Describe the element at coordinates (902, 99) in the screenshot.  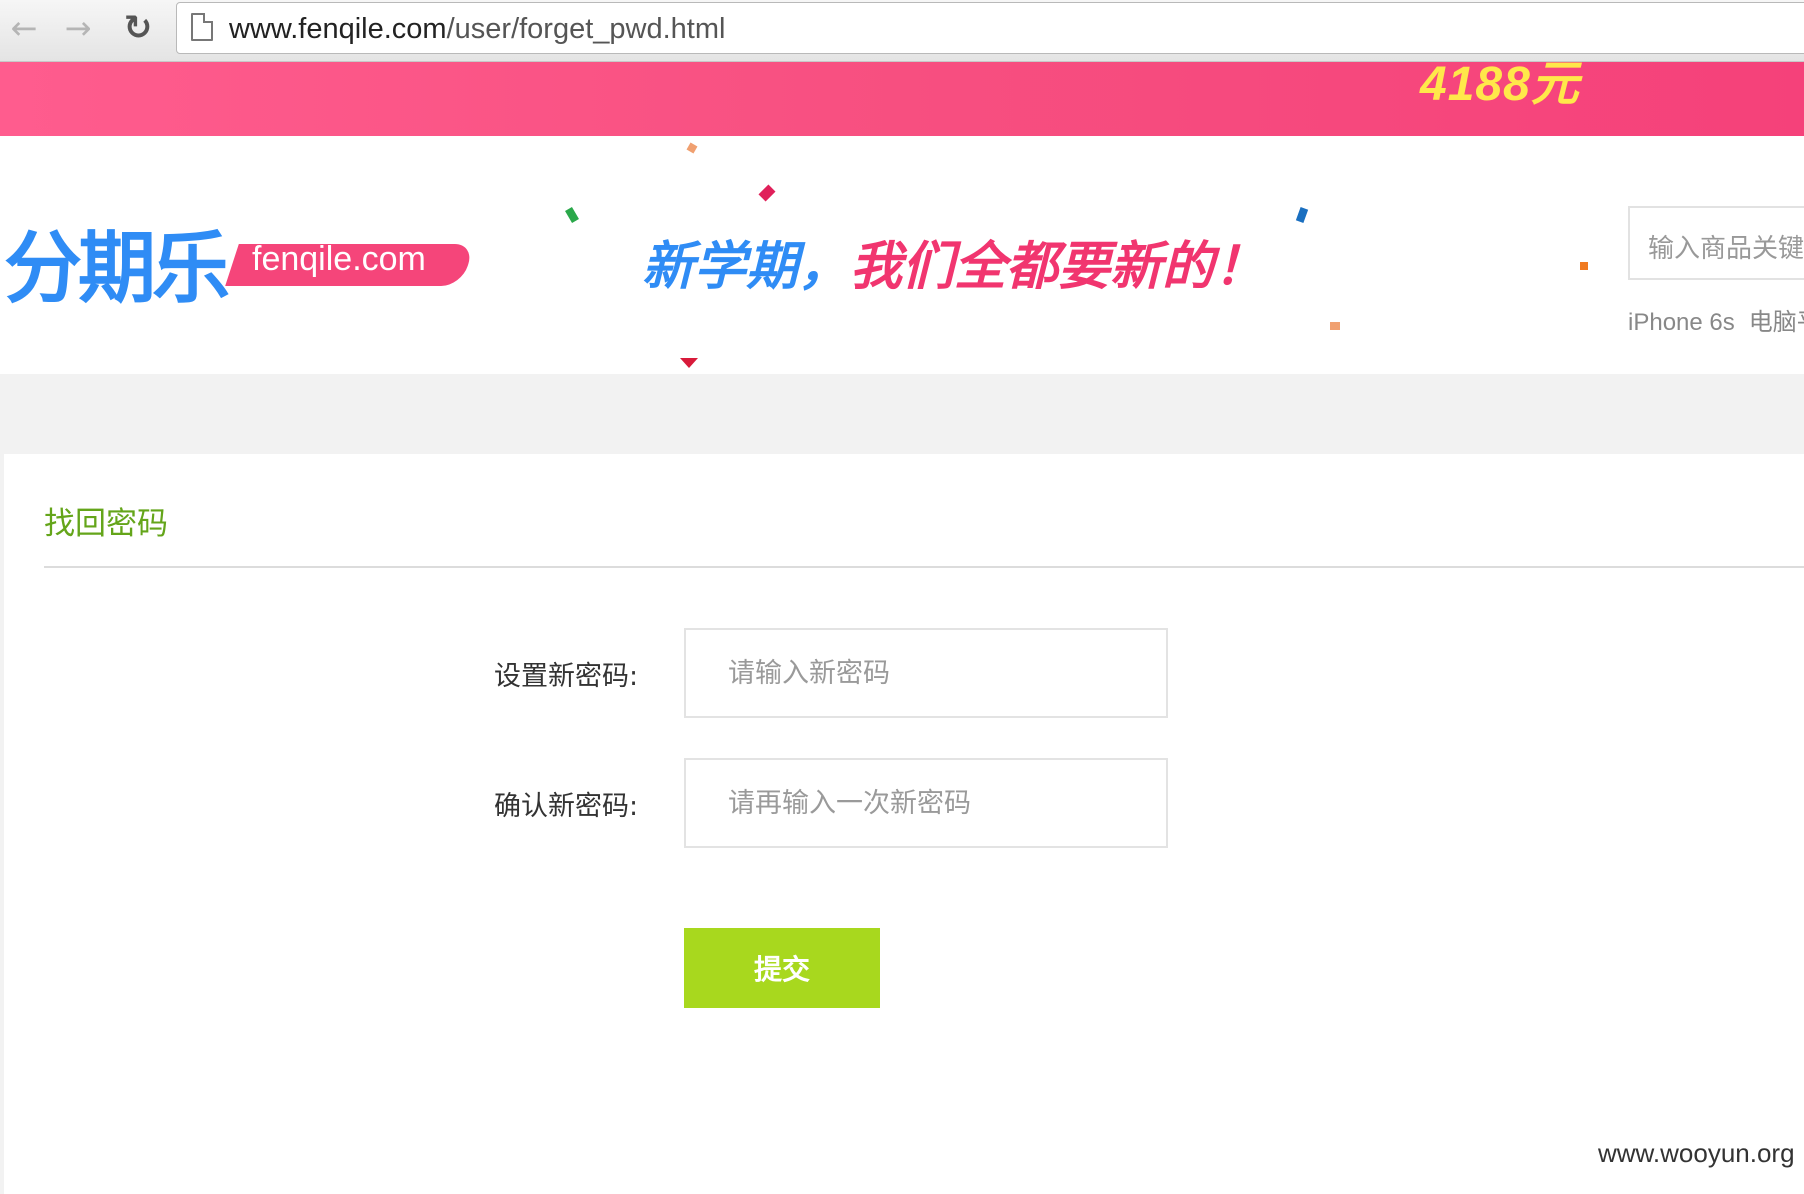
I see `promo-banner: 4188元` at that location.